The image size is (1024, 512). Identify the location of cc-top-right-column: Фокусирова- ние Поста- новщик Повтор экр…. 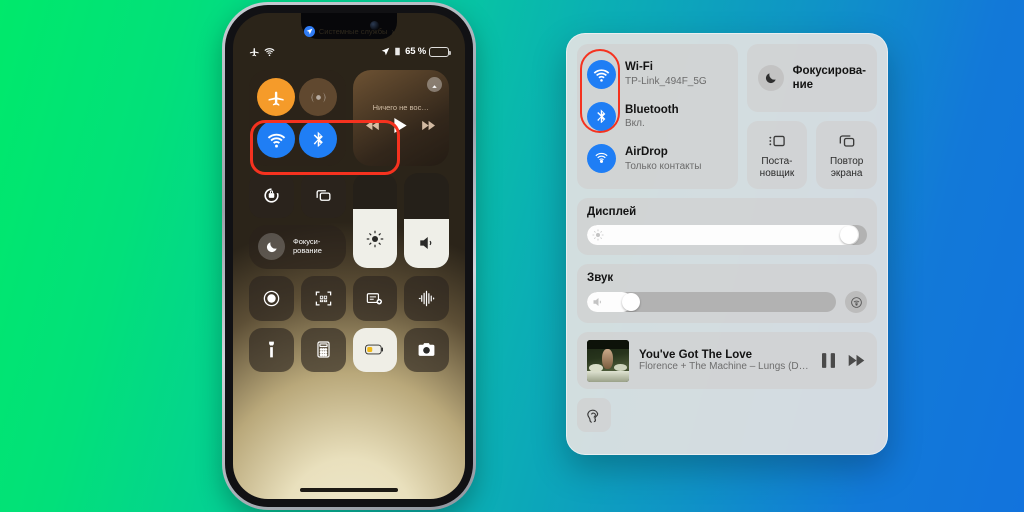
(811, 116).